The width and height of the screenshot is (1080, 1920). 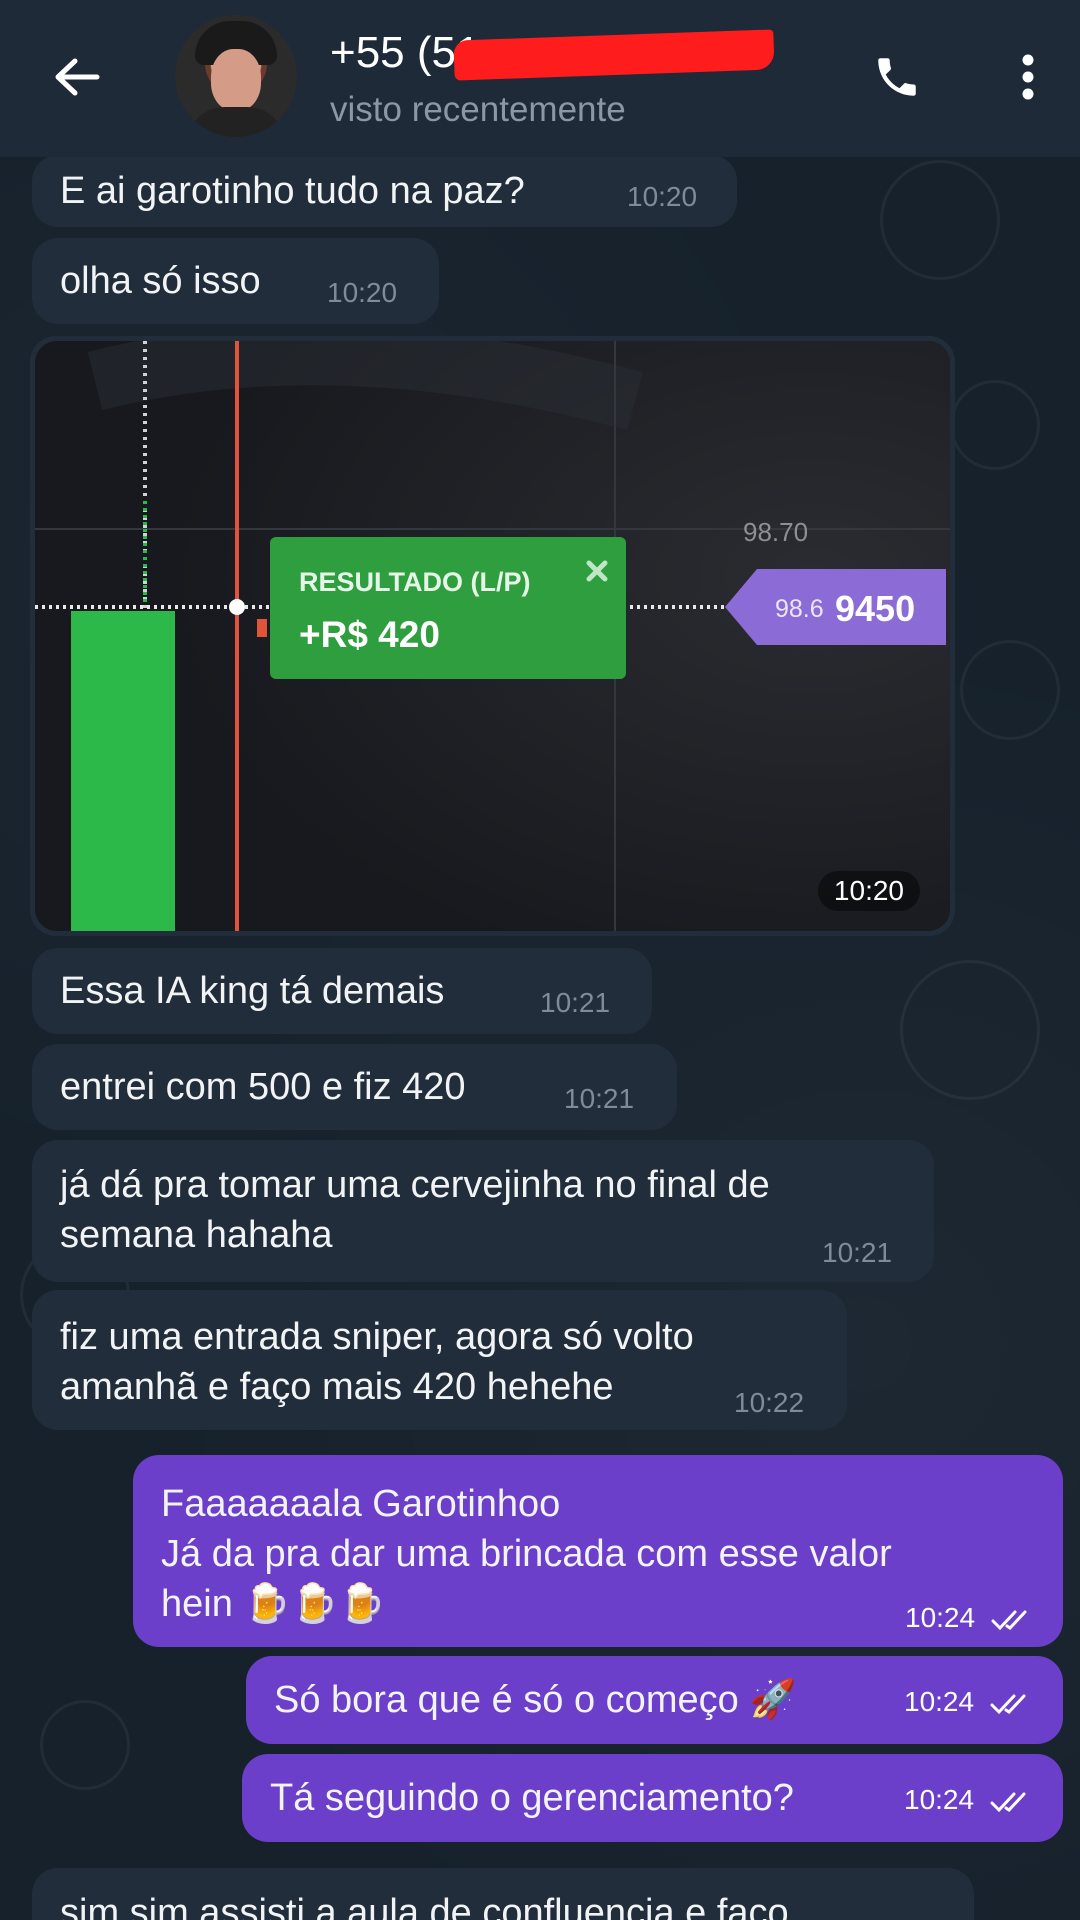 I want to click on candle-bar, so click(x=123, y=771).